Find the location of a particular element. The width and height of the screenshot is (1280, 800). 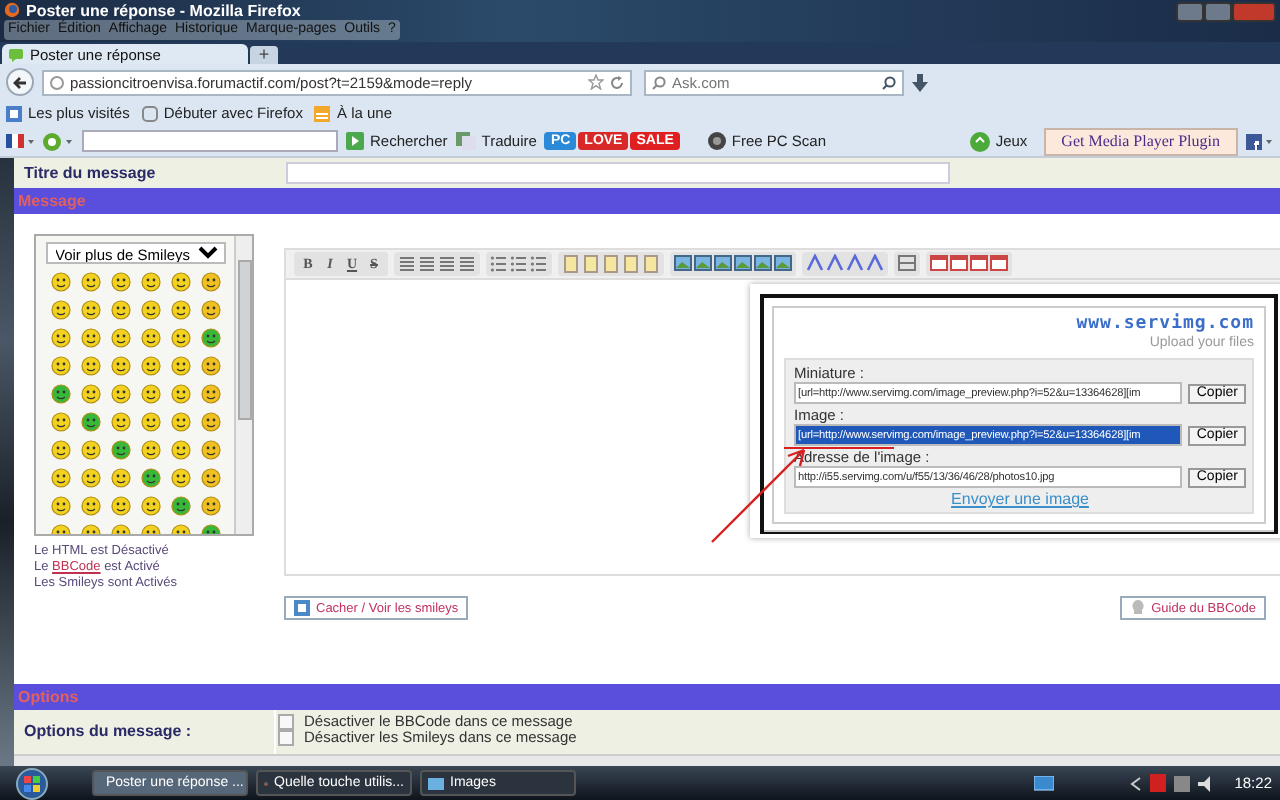

blank-page-icon is located at coordinates (149, 113).